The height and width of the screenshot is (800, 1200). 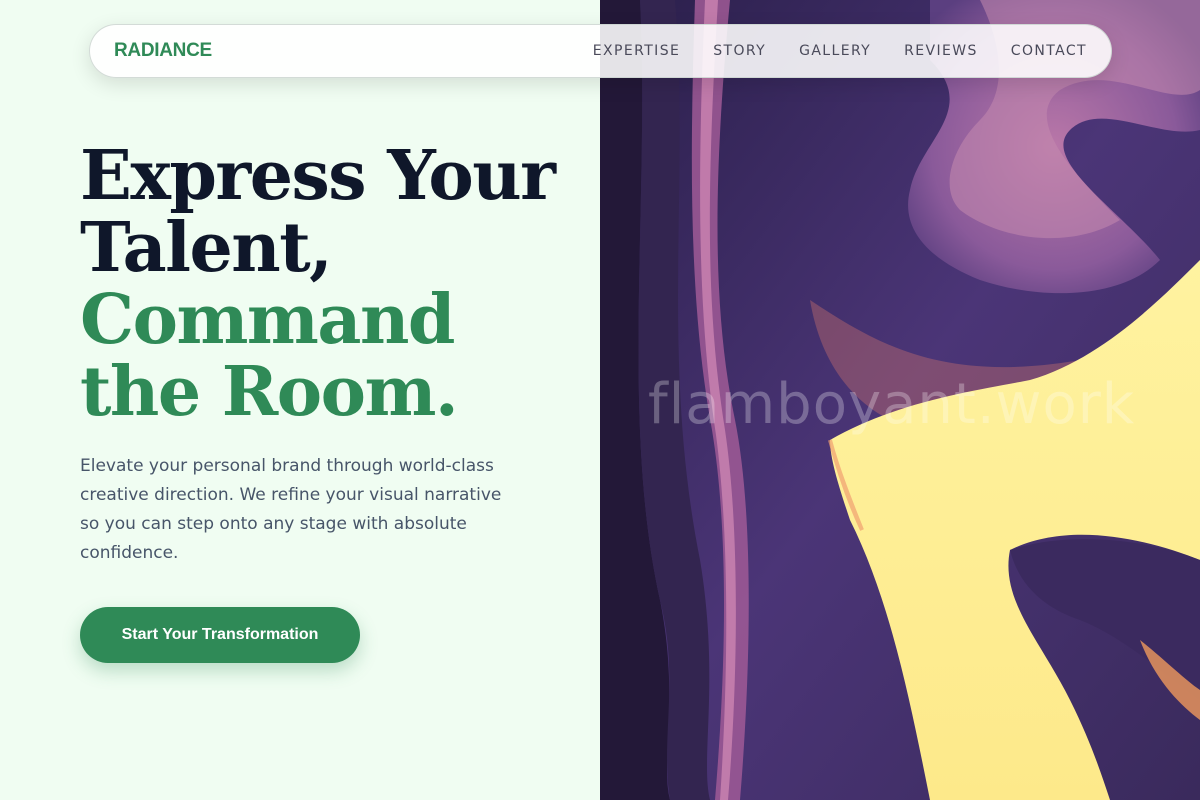 I want to click on hero-title-line-1: Express Your, so click(x=318, y=176).